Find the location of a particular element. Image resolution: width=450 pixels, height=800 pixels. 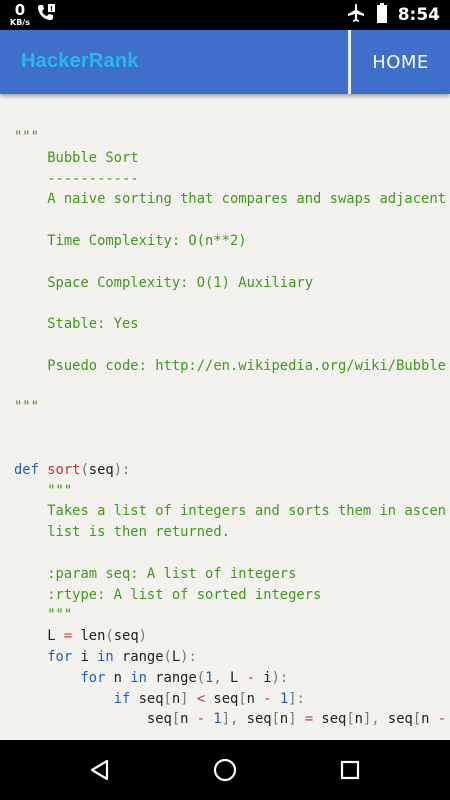

code-line: Space Complexity: O(1) Auxiliary is located at coordinates (164, 282).